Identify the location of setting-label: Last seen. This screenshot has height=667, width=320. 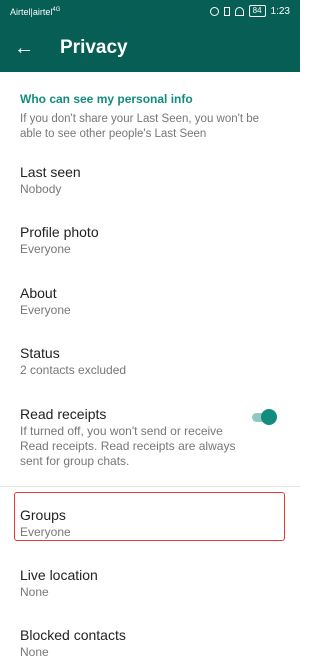
(50, 172).